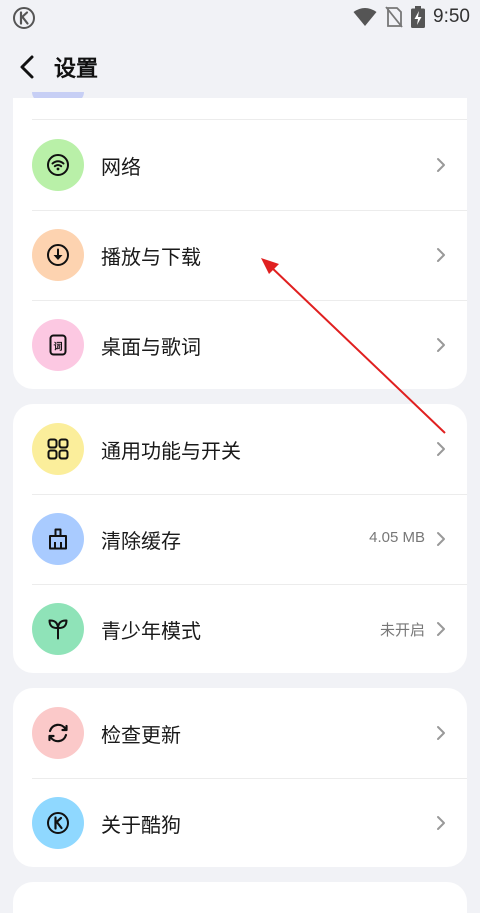 This screenshot has height=913, width=480. I want to click on settings-row-teen-mode: 青少年模式 未开启, so click(240, 628).